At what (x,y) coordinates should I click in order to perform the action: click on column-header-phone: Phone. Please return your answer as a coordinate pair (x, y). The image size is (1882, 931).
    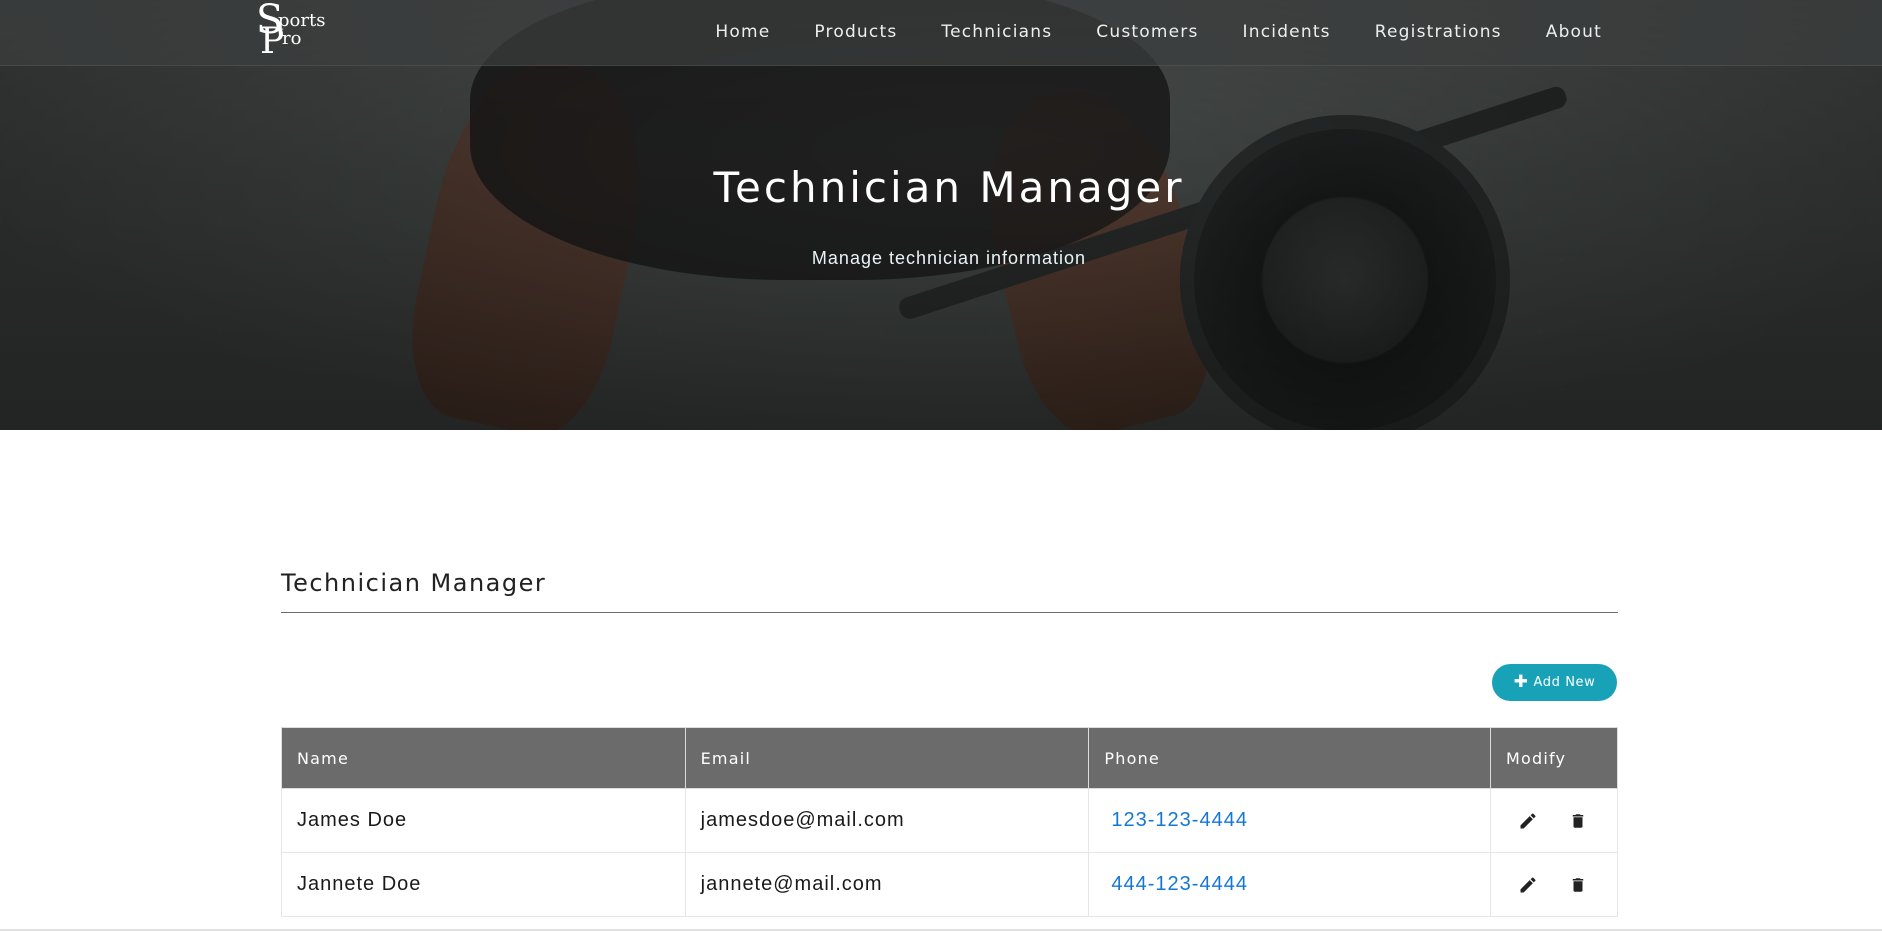
    Looking at the image, I should click on (1289, 758).